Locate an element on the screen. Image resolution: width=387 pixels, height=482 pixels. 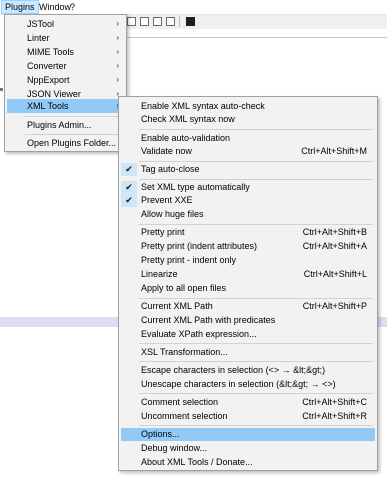
editor-highlight-band is located at coordinates (60, 322).